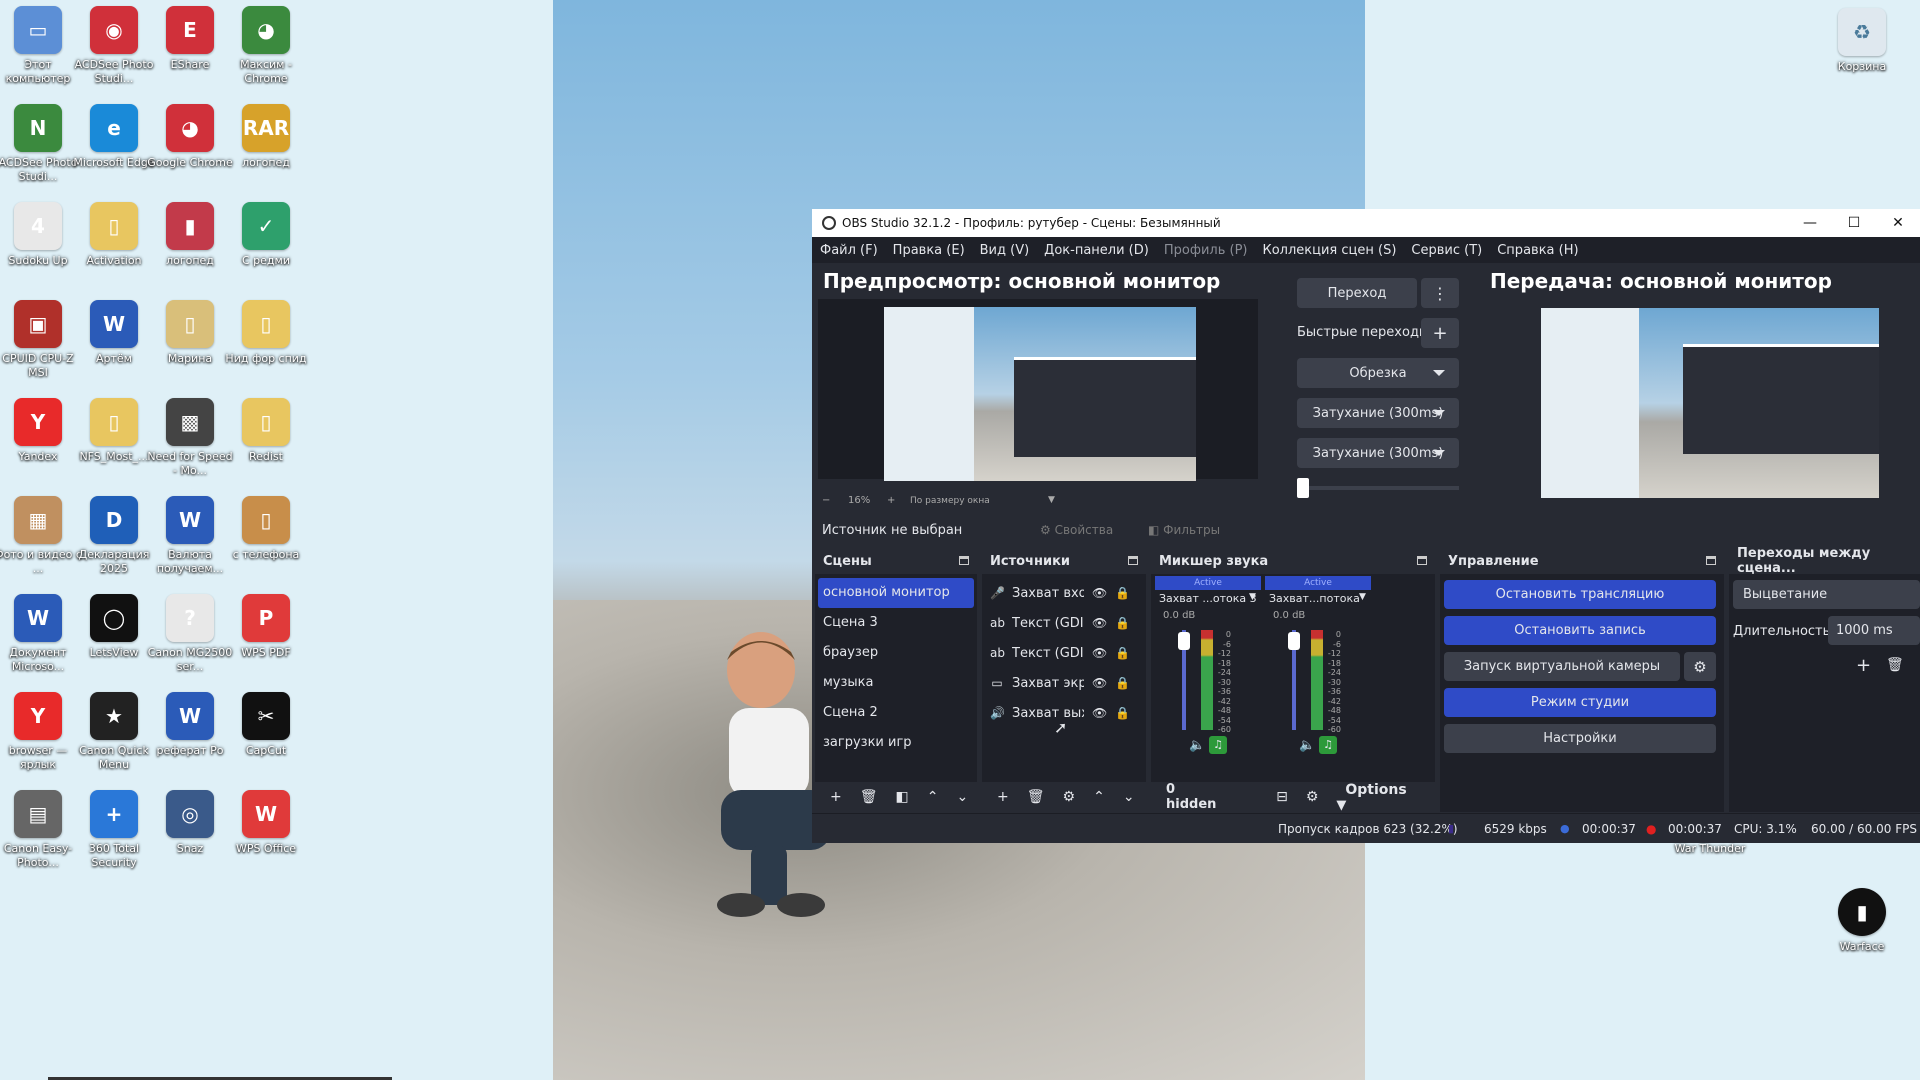 The image size is (1920, 1080). What do you see at coordinates (266, 725) in the screenshot?
I see `desktop-icon: ✂ CapCut` at bounding box center [266, 725].